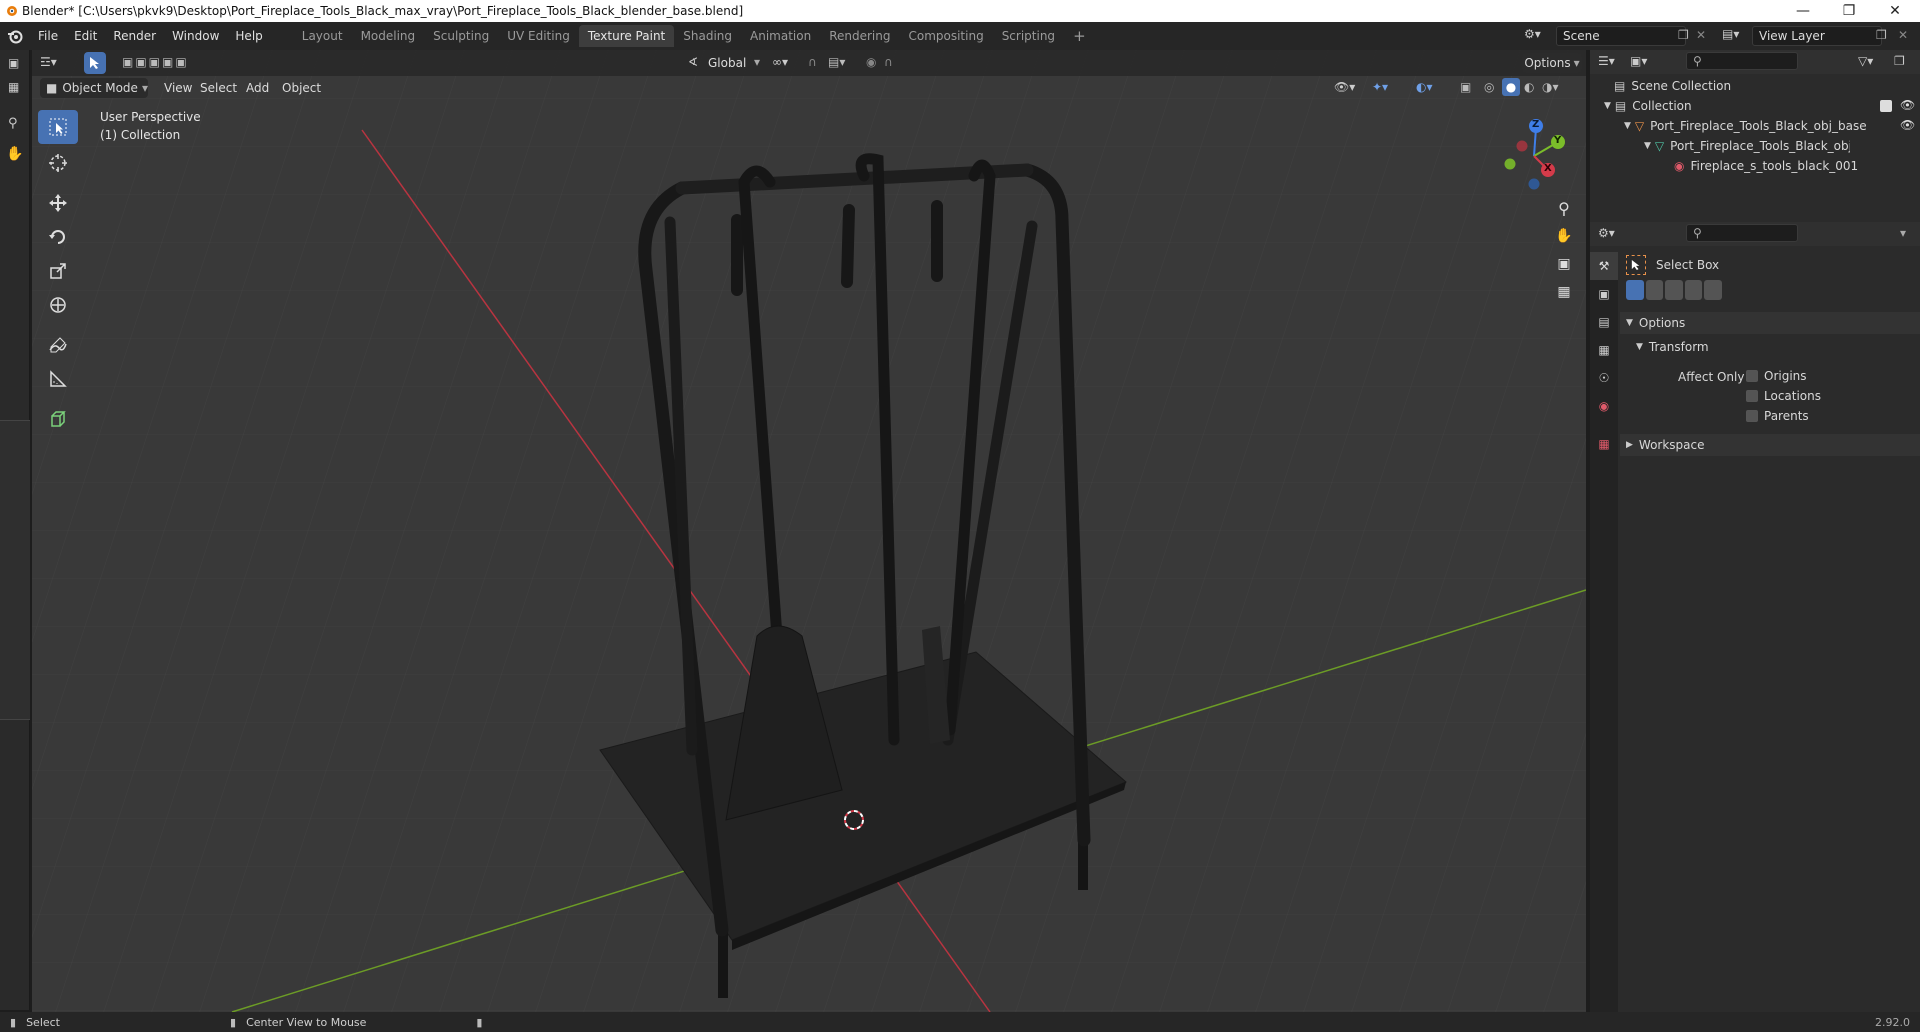 The height and width of the screenshot is (1032, 1920). Describe the element at coordinates (1803, 11) in the screenshot. I see `minimize-icon: —` at that location.